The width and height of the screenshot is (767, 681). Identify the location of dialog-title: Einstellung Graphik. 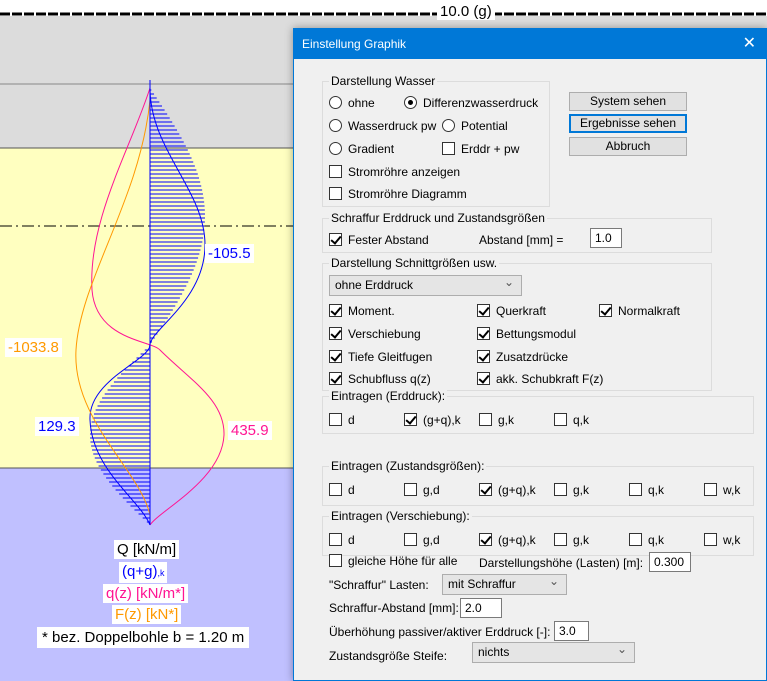
(354, 44).